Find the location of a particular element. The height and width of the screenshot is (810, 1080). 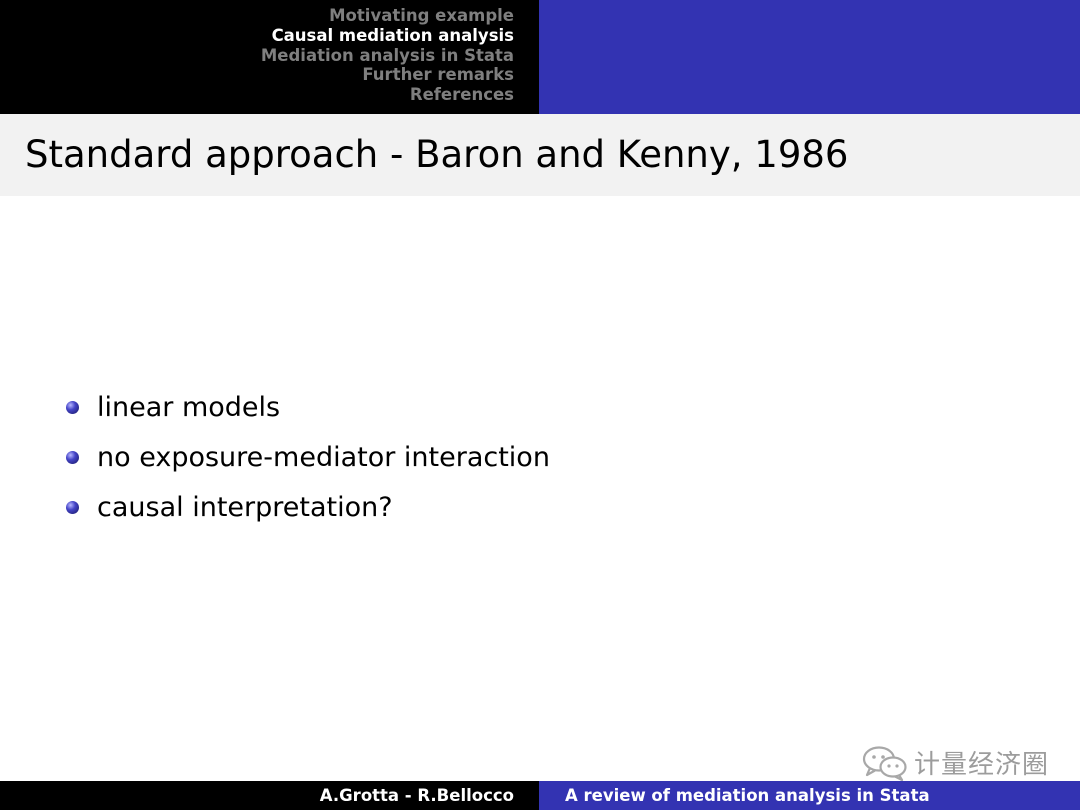

footer-left-panel: A.Grotta - R.Bellocco is located at coordinates (269, 795).